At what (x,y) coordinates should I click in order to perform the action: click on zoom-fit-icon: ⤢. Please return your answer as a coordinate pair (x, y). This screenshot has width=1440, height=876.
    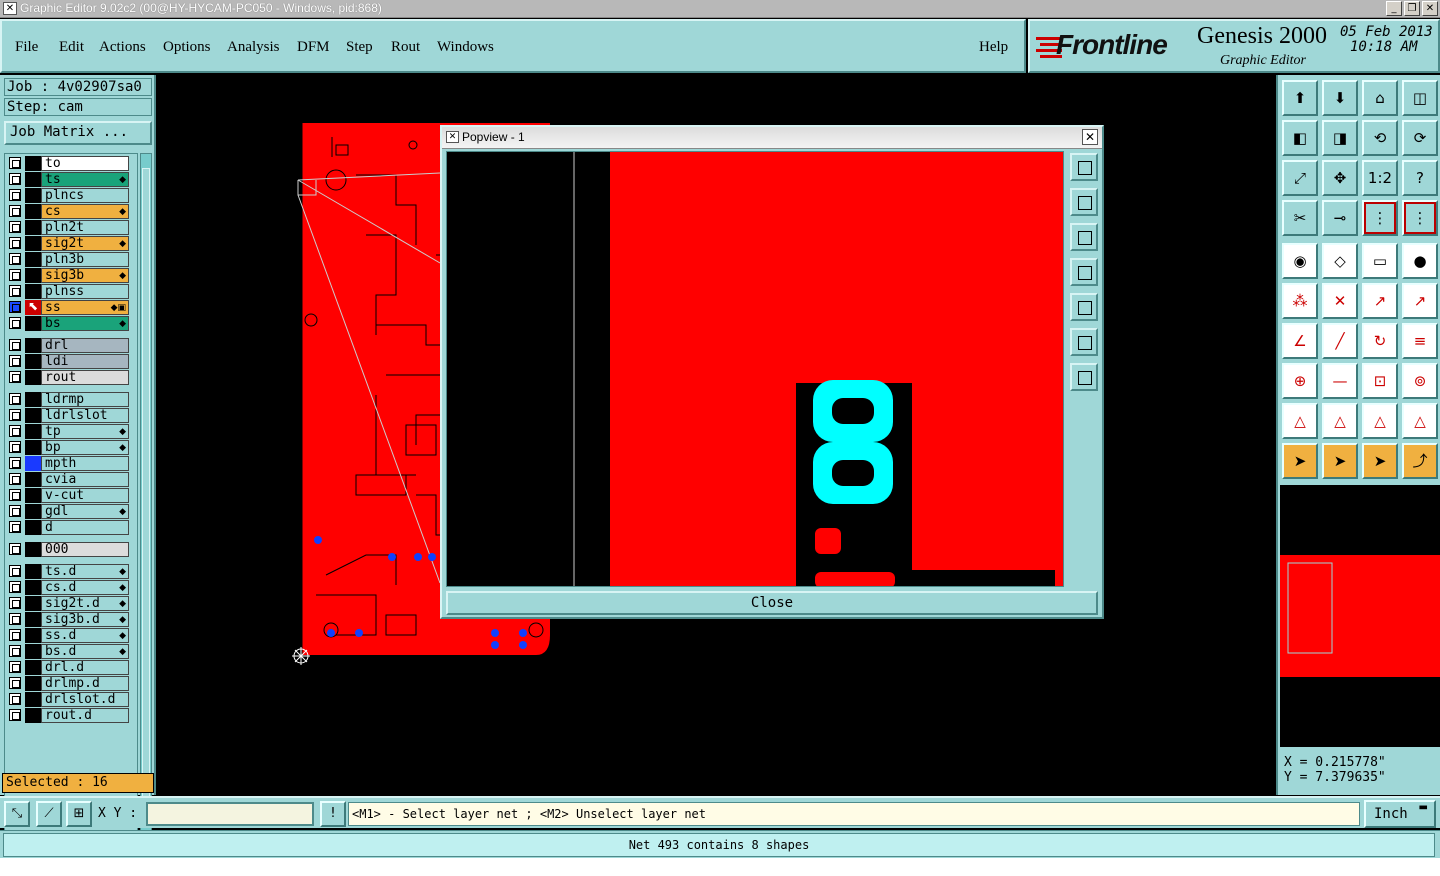
    Looking at the image, I should click on (1300, 178).